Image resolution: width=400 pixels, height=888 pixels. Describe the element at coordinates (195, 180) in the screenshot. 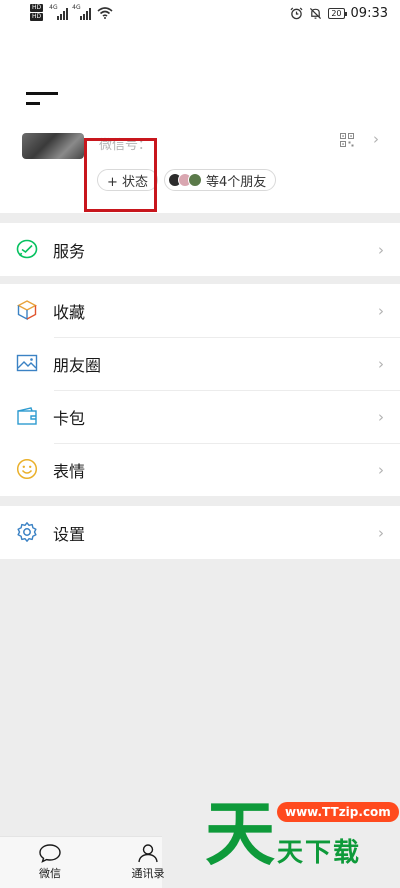

I see `friend-avatar` at that location.